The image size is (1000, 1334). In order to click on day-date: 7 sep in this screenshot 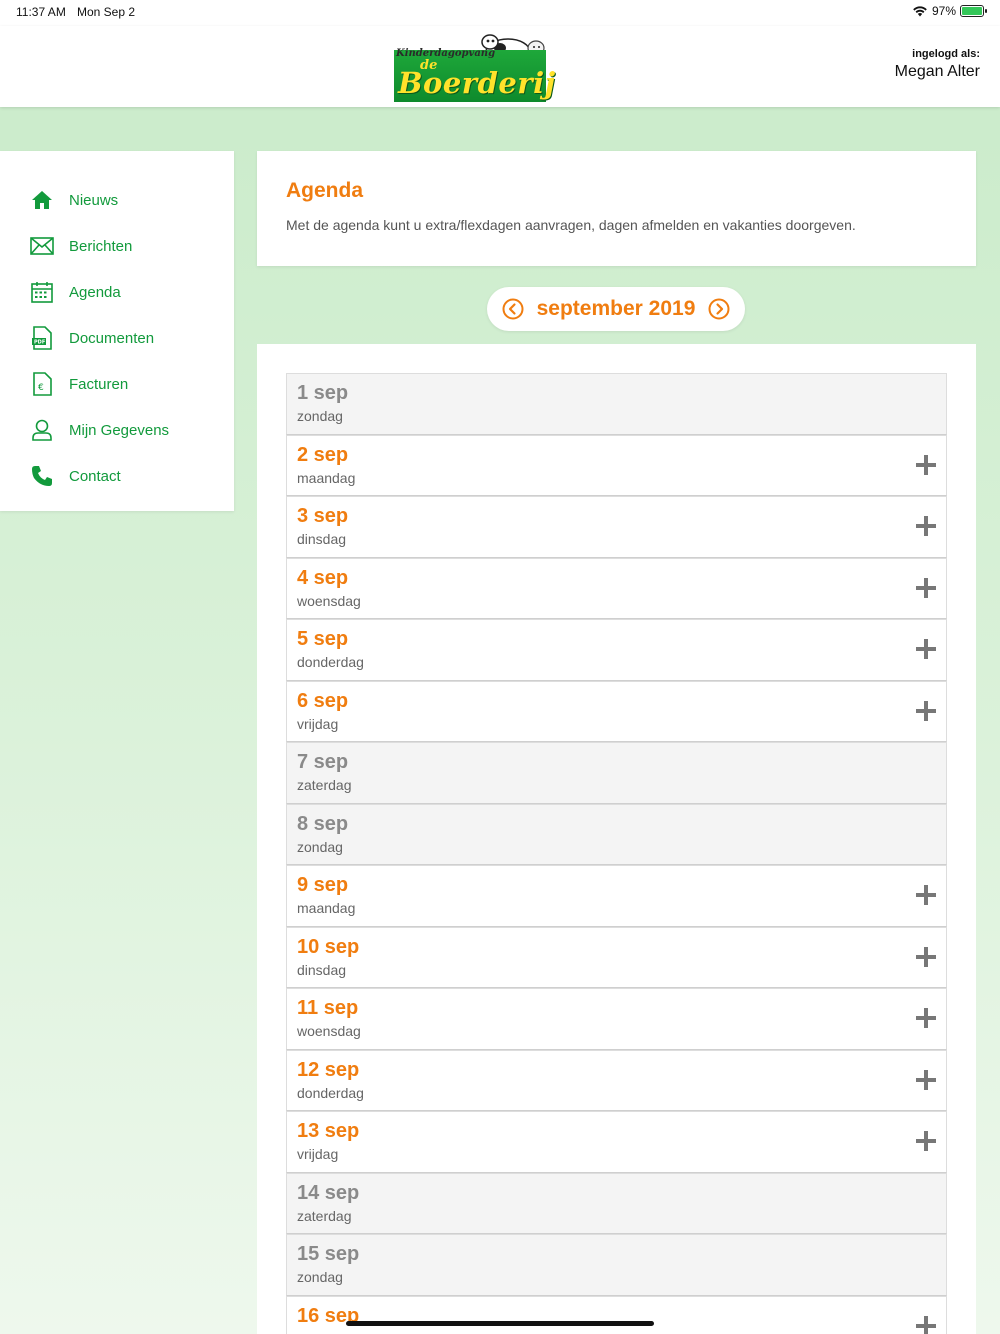, I will do `click(323, 762)`.